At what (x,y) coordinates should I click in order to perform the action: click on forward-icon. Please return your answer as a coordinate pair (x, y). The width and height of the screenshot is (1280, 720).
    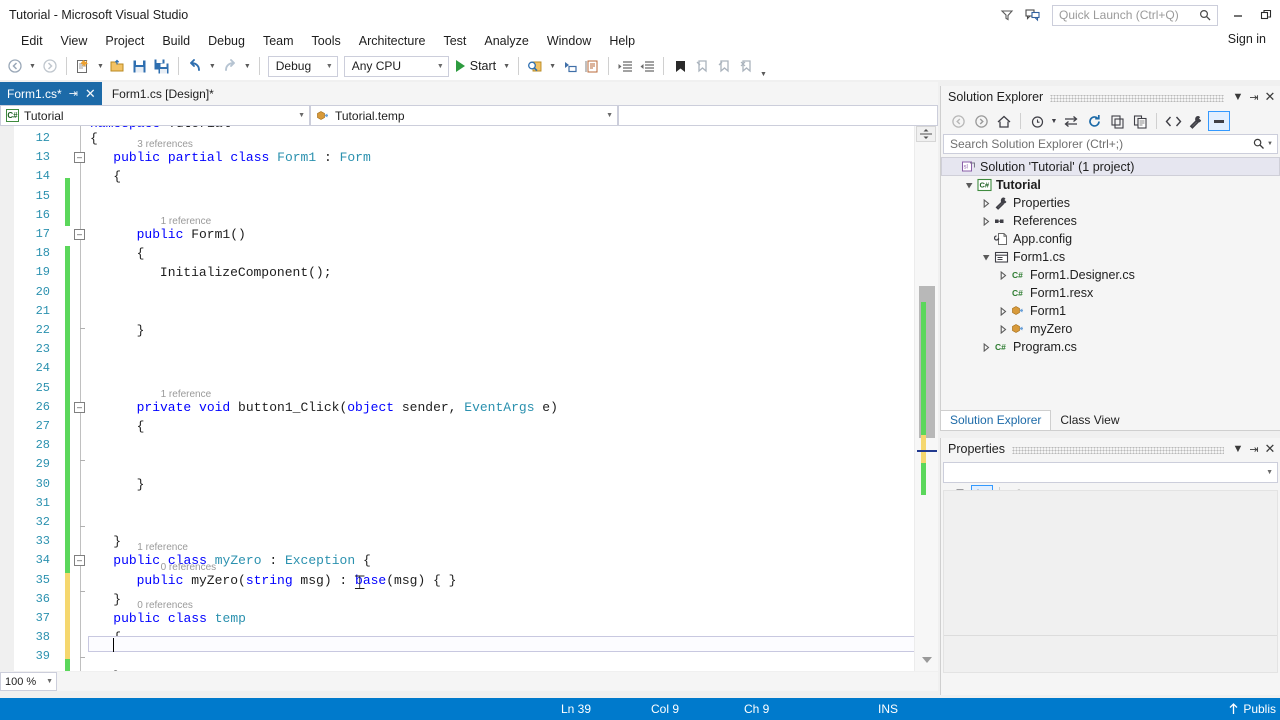
    Looking at the image, I should click on (981, 121).